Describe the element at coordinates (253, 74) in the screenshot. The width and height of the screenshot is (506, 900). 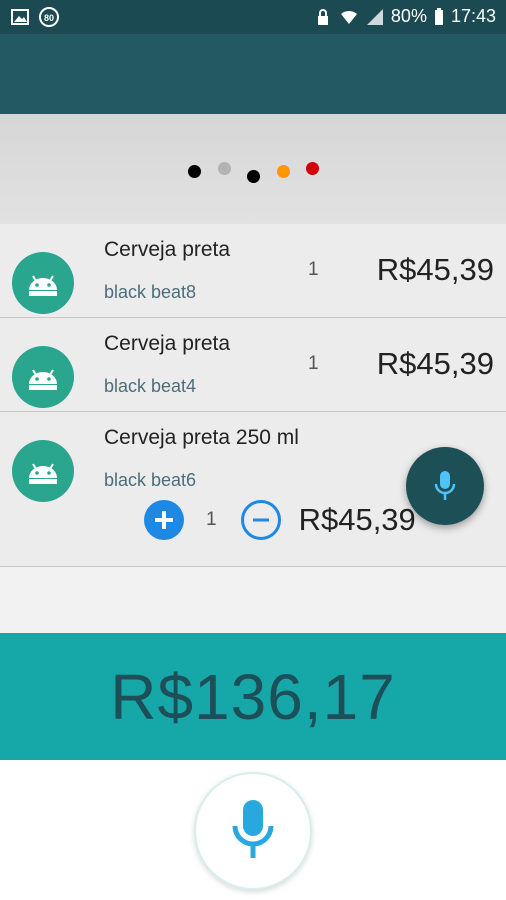
I see `app-bar` at that location.